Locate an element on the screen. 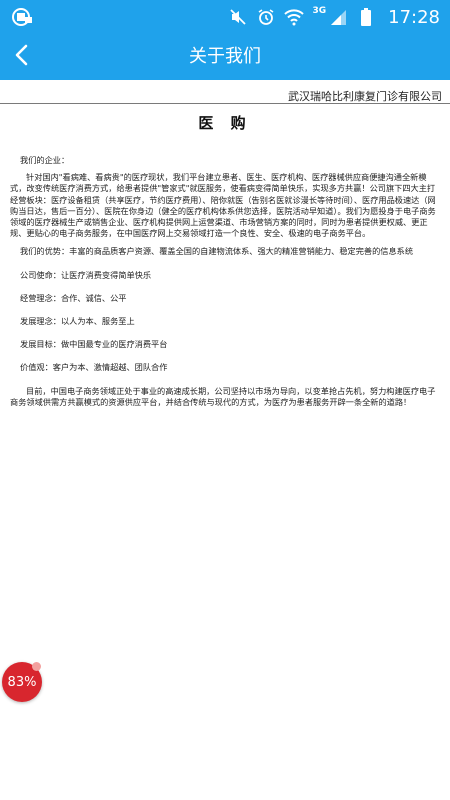  status-bar: 3G 17:28 is located at coordinates (225, 17).